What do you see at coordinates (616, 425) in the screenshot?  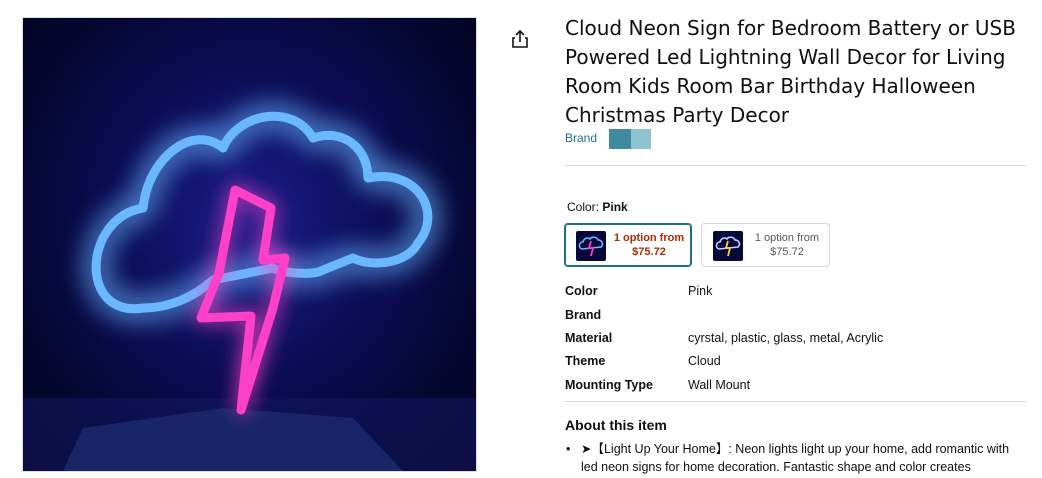 I see `about-title: About this item` at bounding box center [616, 425].